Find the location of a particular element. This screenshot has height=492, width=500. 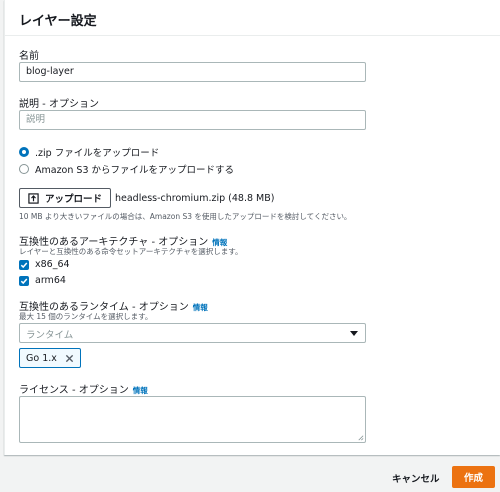

radio-s3 is located at coordinates (24, 169).